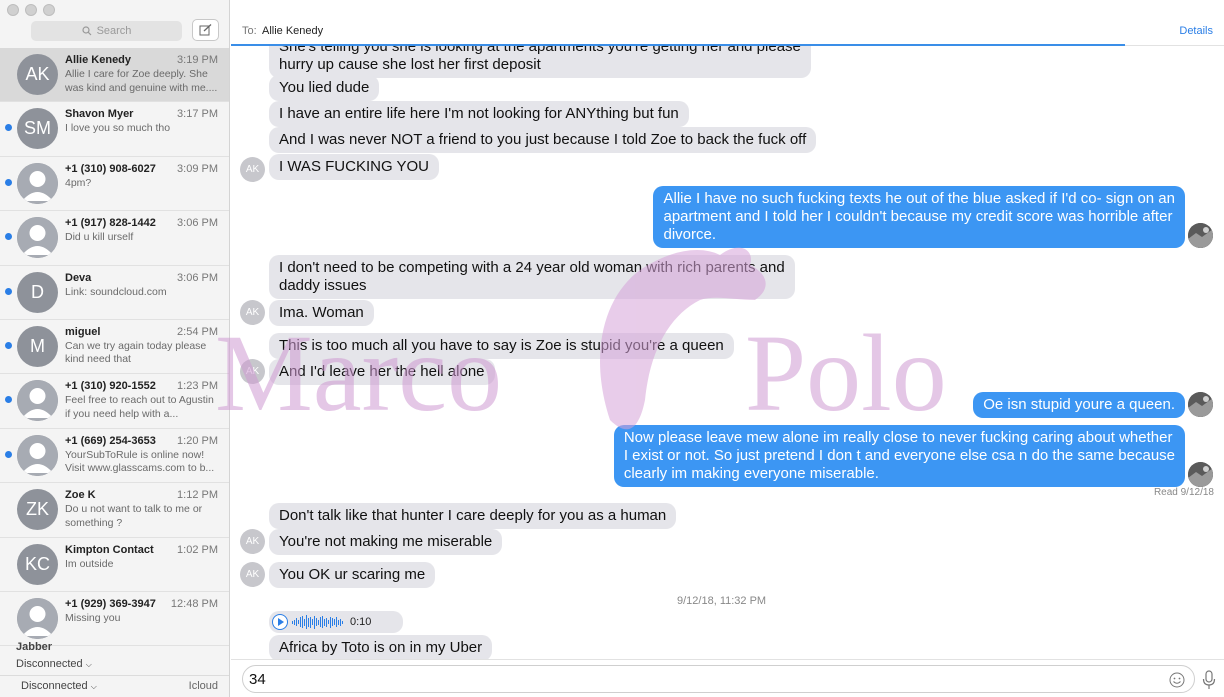 This screenshot has height=697, width=1224. I want to click on compose-button, so click(205, 30).